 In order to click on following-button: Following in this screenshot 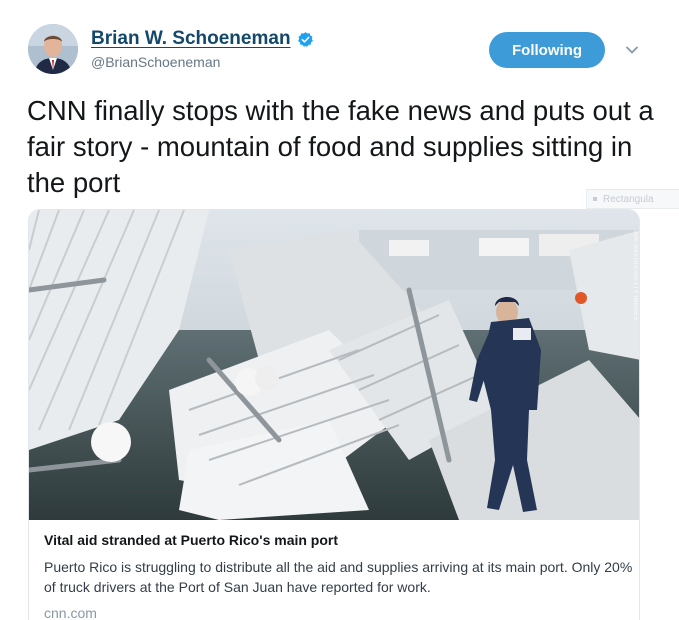, I will do `click(547, 50)`.